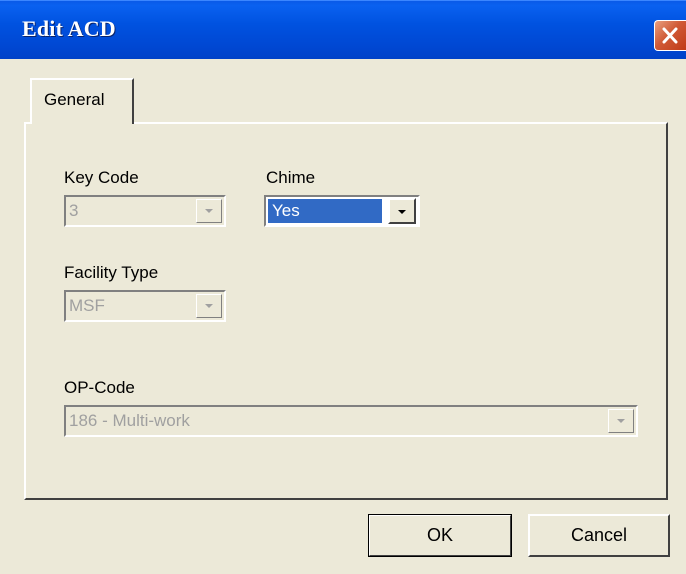 The height and width of the screenshot is (574, 686). I want to click on tab-general-label: General, so click(74, 99).